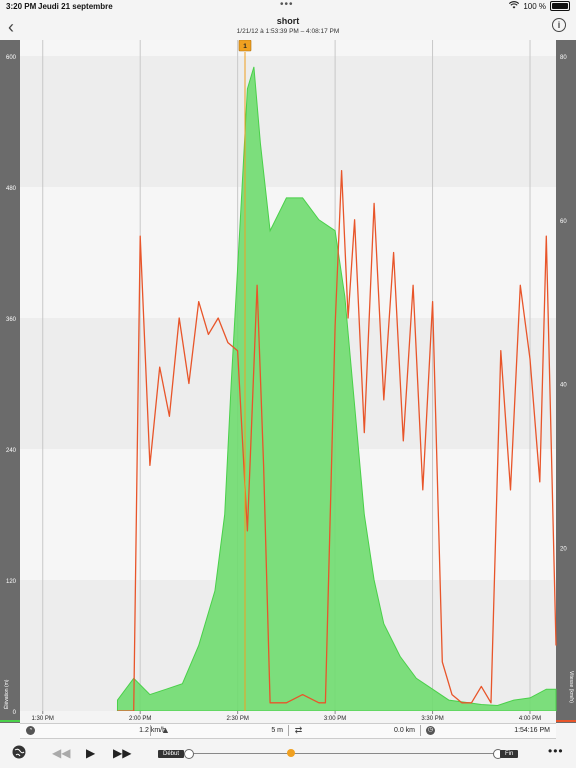 Image resolution: width=576 pixels, height=768 pixels. I want to click on chart-band, so click(288, 48).